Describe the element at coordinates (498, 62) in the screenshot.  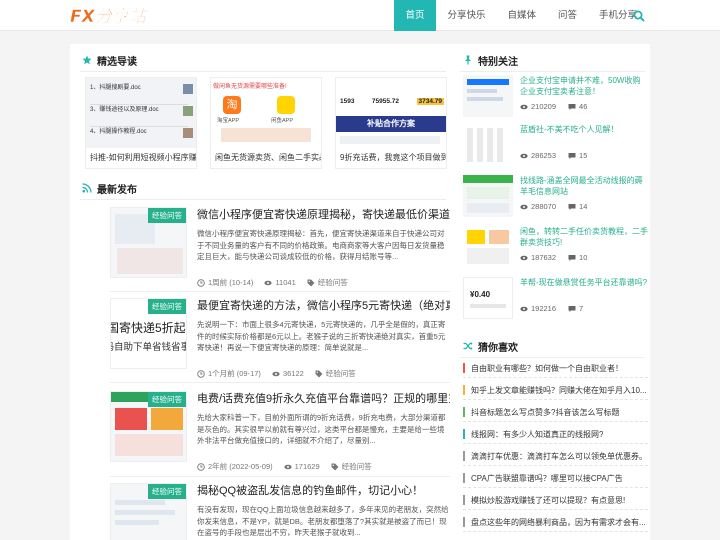
I see `special-heading-text: 特别关注` at that location.